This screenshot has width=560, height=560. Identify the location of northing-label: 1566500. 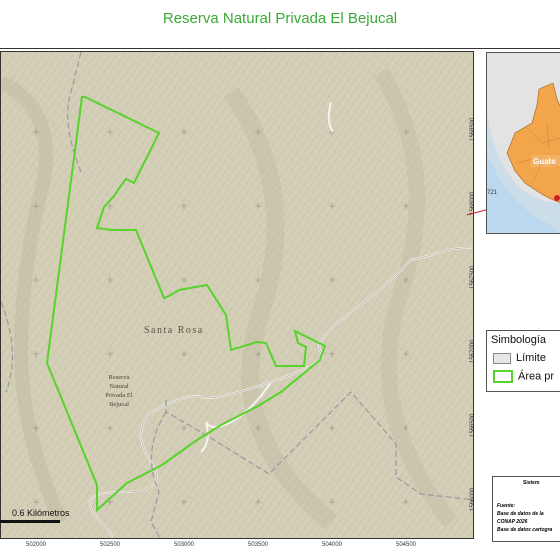
(473, 425).